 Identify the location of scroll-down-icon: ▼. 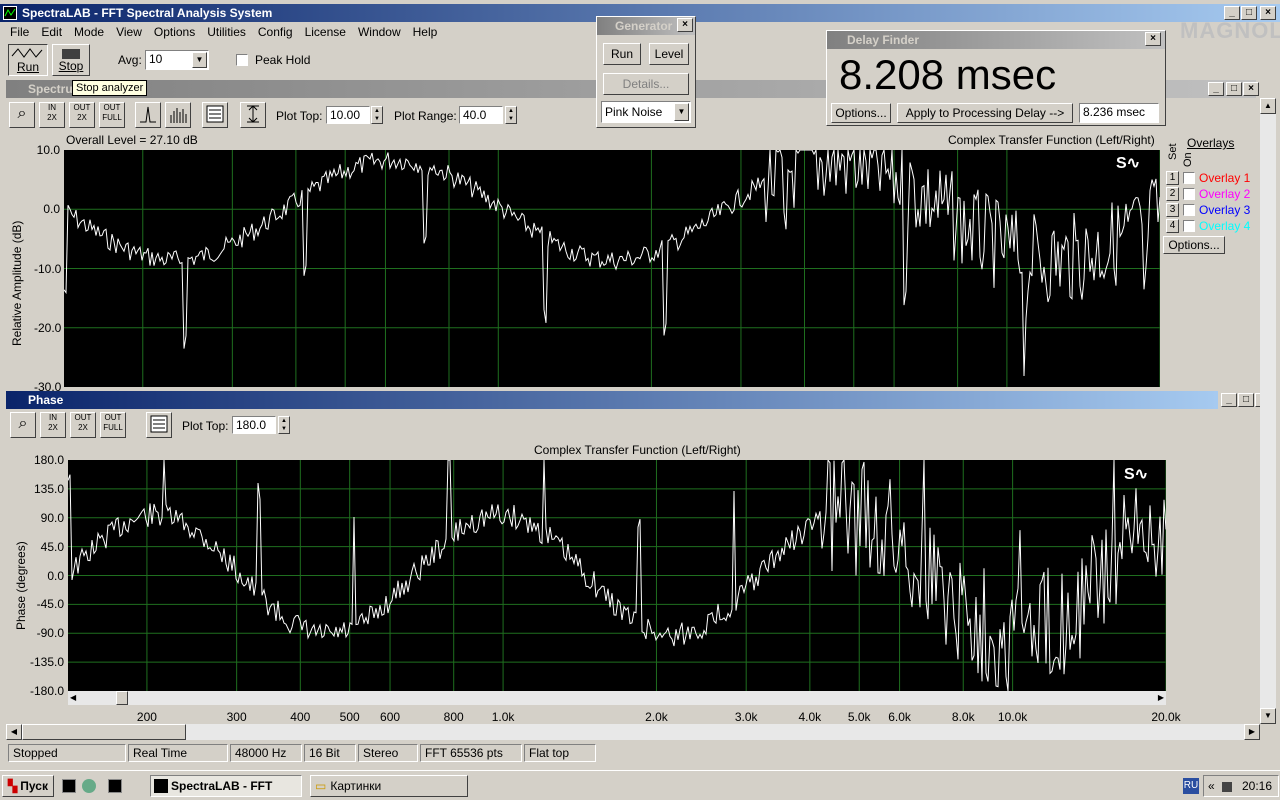
(1268, 716).